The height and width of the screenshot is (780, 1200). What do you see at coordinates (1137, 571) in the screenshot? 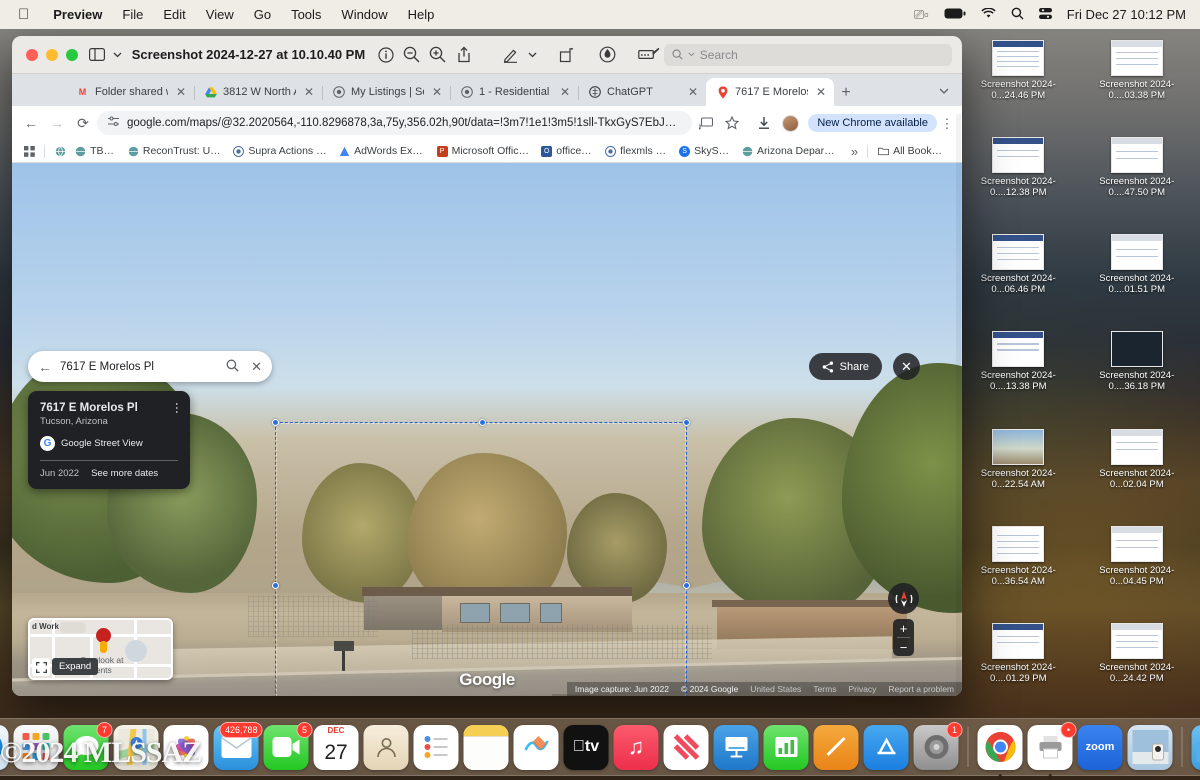
I see `desktop-file: Screenshot 2024-0...04.45 PM` at bounding box center [1137, 571].